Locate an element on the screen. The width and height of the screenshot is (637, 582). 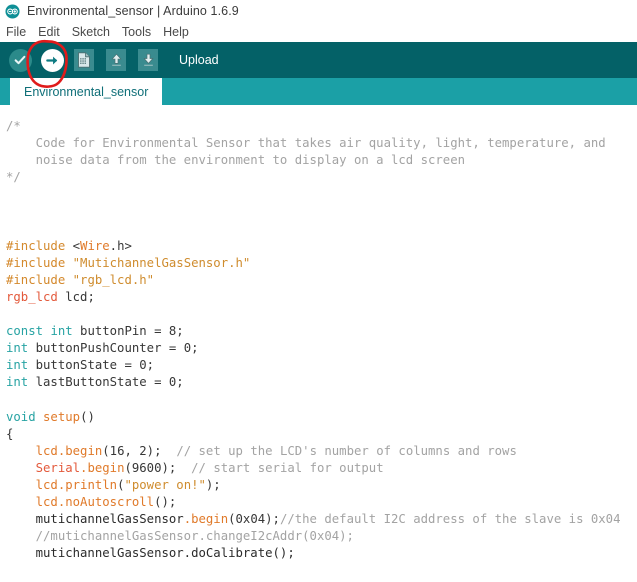
toolbar: Upload is located at coordinates (318, 60).